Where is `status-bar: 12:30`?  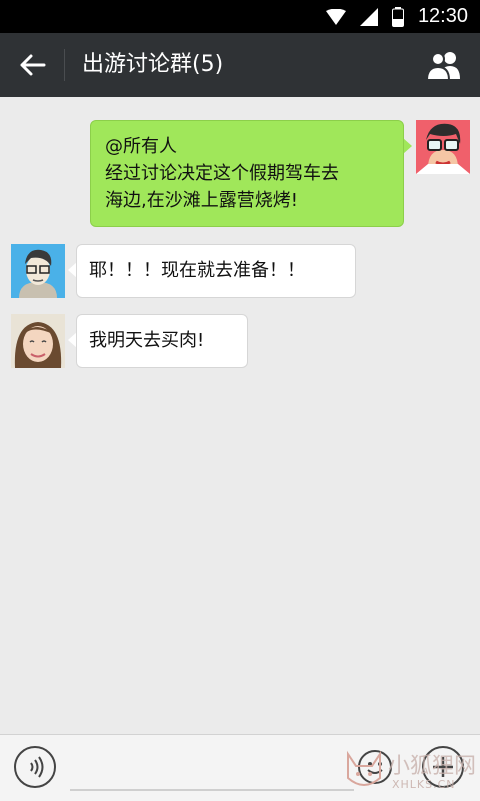
status-bar: 12:30 is located at coordinates (240, 16).